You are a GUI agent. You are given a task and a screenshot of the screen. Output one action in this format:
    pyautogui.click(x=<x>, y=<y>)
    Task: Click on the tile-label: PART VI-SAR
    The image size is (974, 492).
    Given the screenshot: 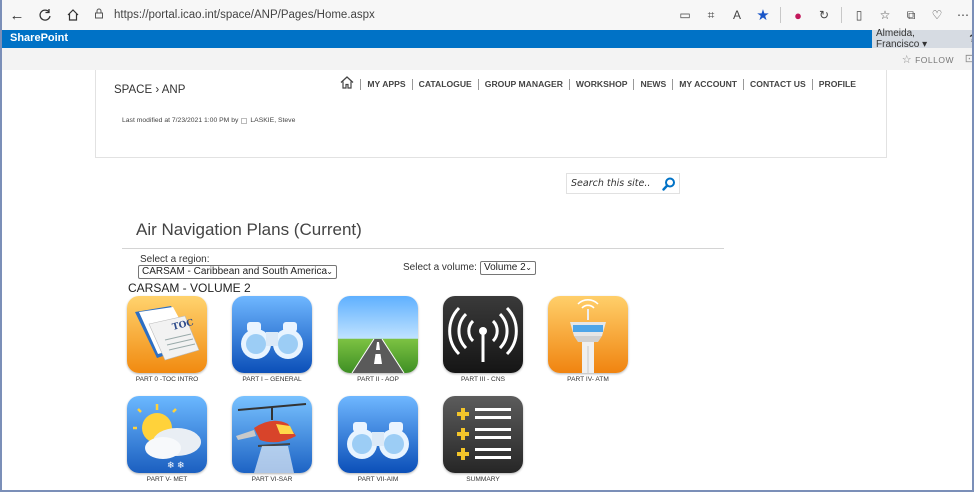 What is the action you would take?
    pyautogui.click(x=272, y=479)
    